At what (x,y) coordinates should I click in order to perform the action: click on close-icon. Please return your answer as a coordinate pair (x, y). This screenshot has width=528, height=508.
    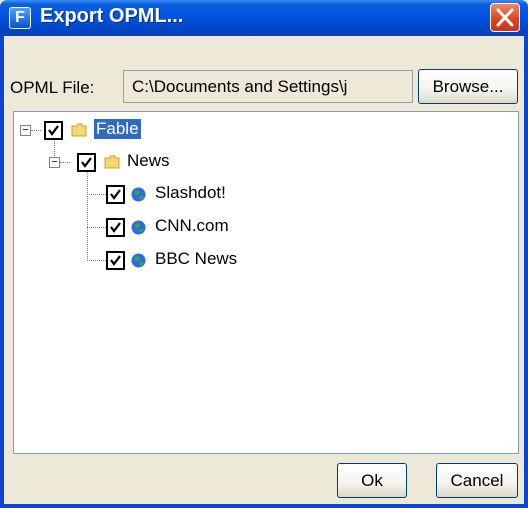
    Looking at the image, I should click on (505, 17).